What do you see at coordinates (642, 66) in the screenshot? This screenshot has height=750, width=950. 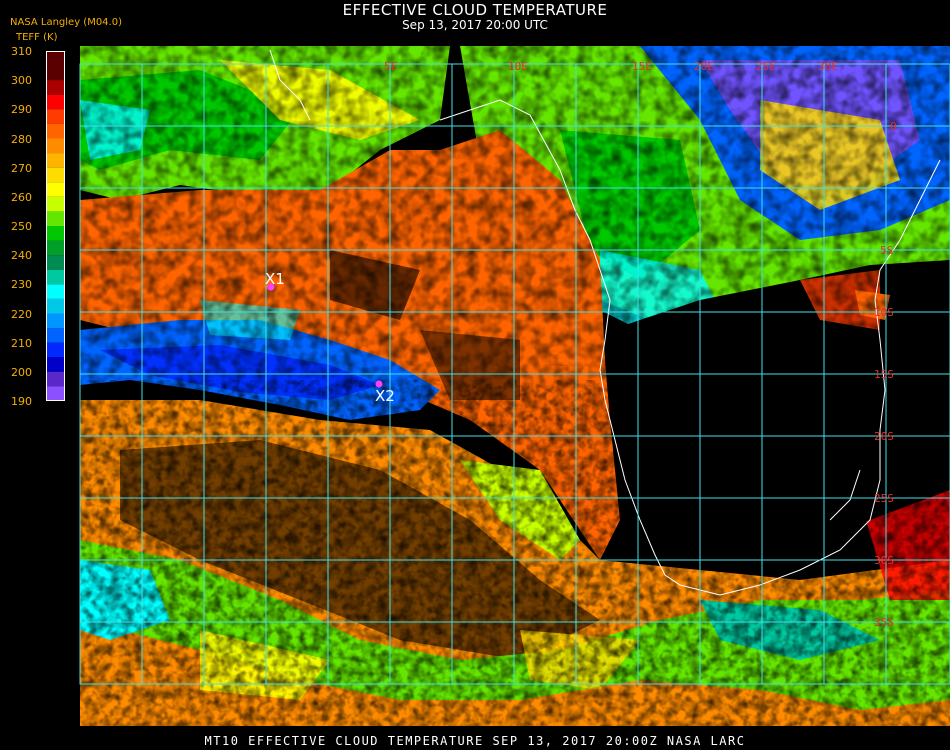 I see `lon-label: 15E` at bounding box center [642, 66].